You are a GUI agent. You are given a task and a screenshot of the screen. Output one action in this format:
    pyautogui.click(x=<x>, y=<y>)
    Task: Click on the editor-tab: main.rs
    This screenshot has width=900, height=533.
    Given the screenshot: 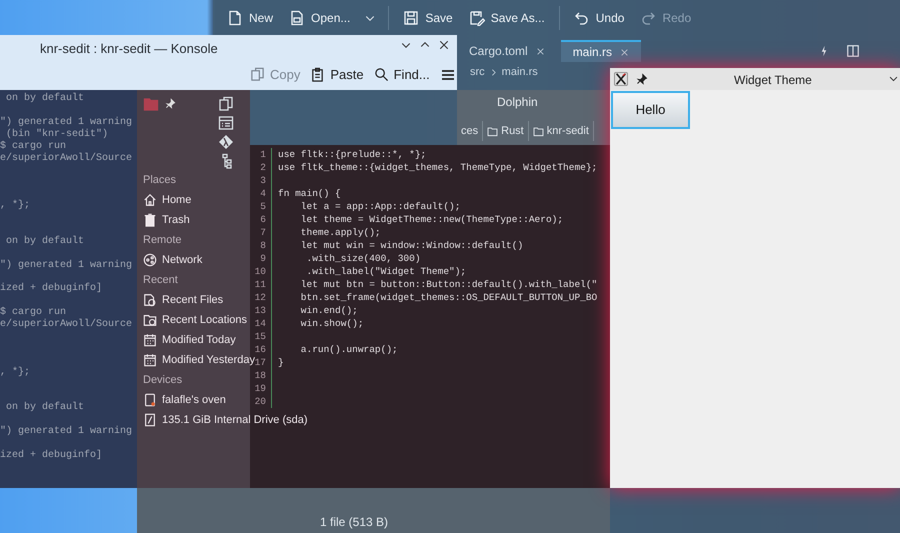 What is the action you would take?
    pyautogui.click(x=601, y=51)
    